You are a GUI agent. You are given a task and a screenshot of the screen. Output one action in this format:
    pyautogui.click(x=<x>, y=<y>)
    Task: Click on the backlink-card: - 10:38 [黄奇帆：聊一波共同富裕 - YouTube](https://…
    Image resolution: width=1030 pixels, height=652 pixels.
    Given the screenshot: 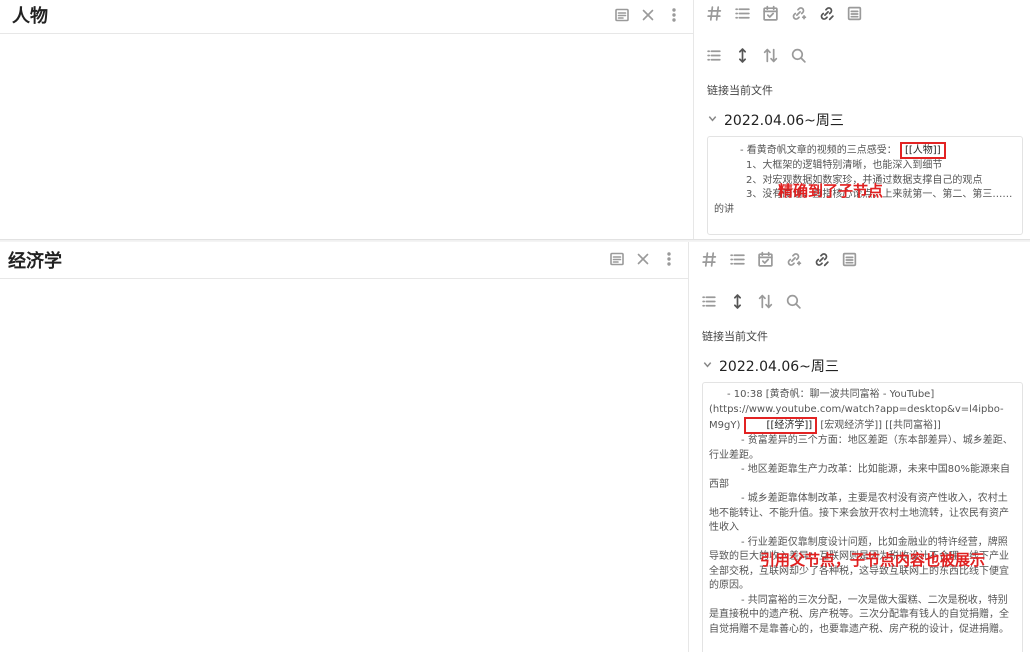 What is the action you would take?
    pyautogui.click(x=862, y=517)
    